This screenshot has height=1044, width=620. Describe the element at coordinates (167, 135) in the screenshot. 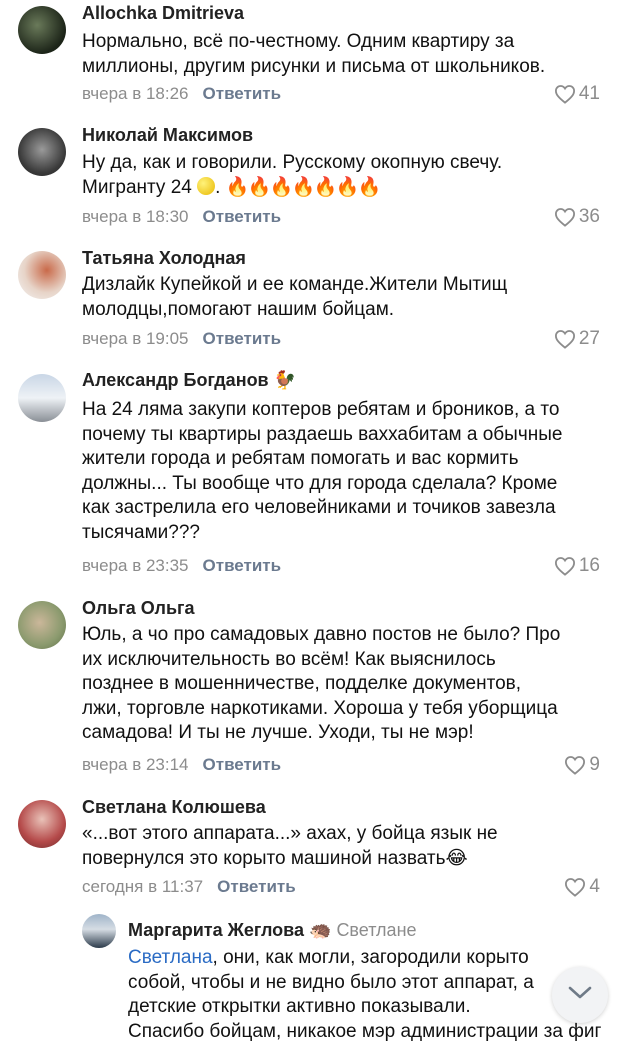

I see `comment-author: Николай Максимов` at that location.